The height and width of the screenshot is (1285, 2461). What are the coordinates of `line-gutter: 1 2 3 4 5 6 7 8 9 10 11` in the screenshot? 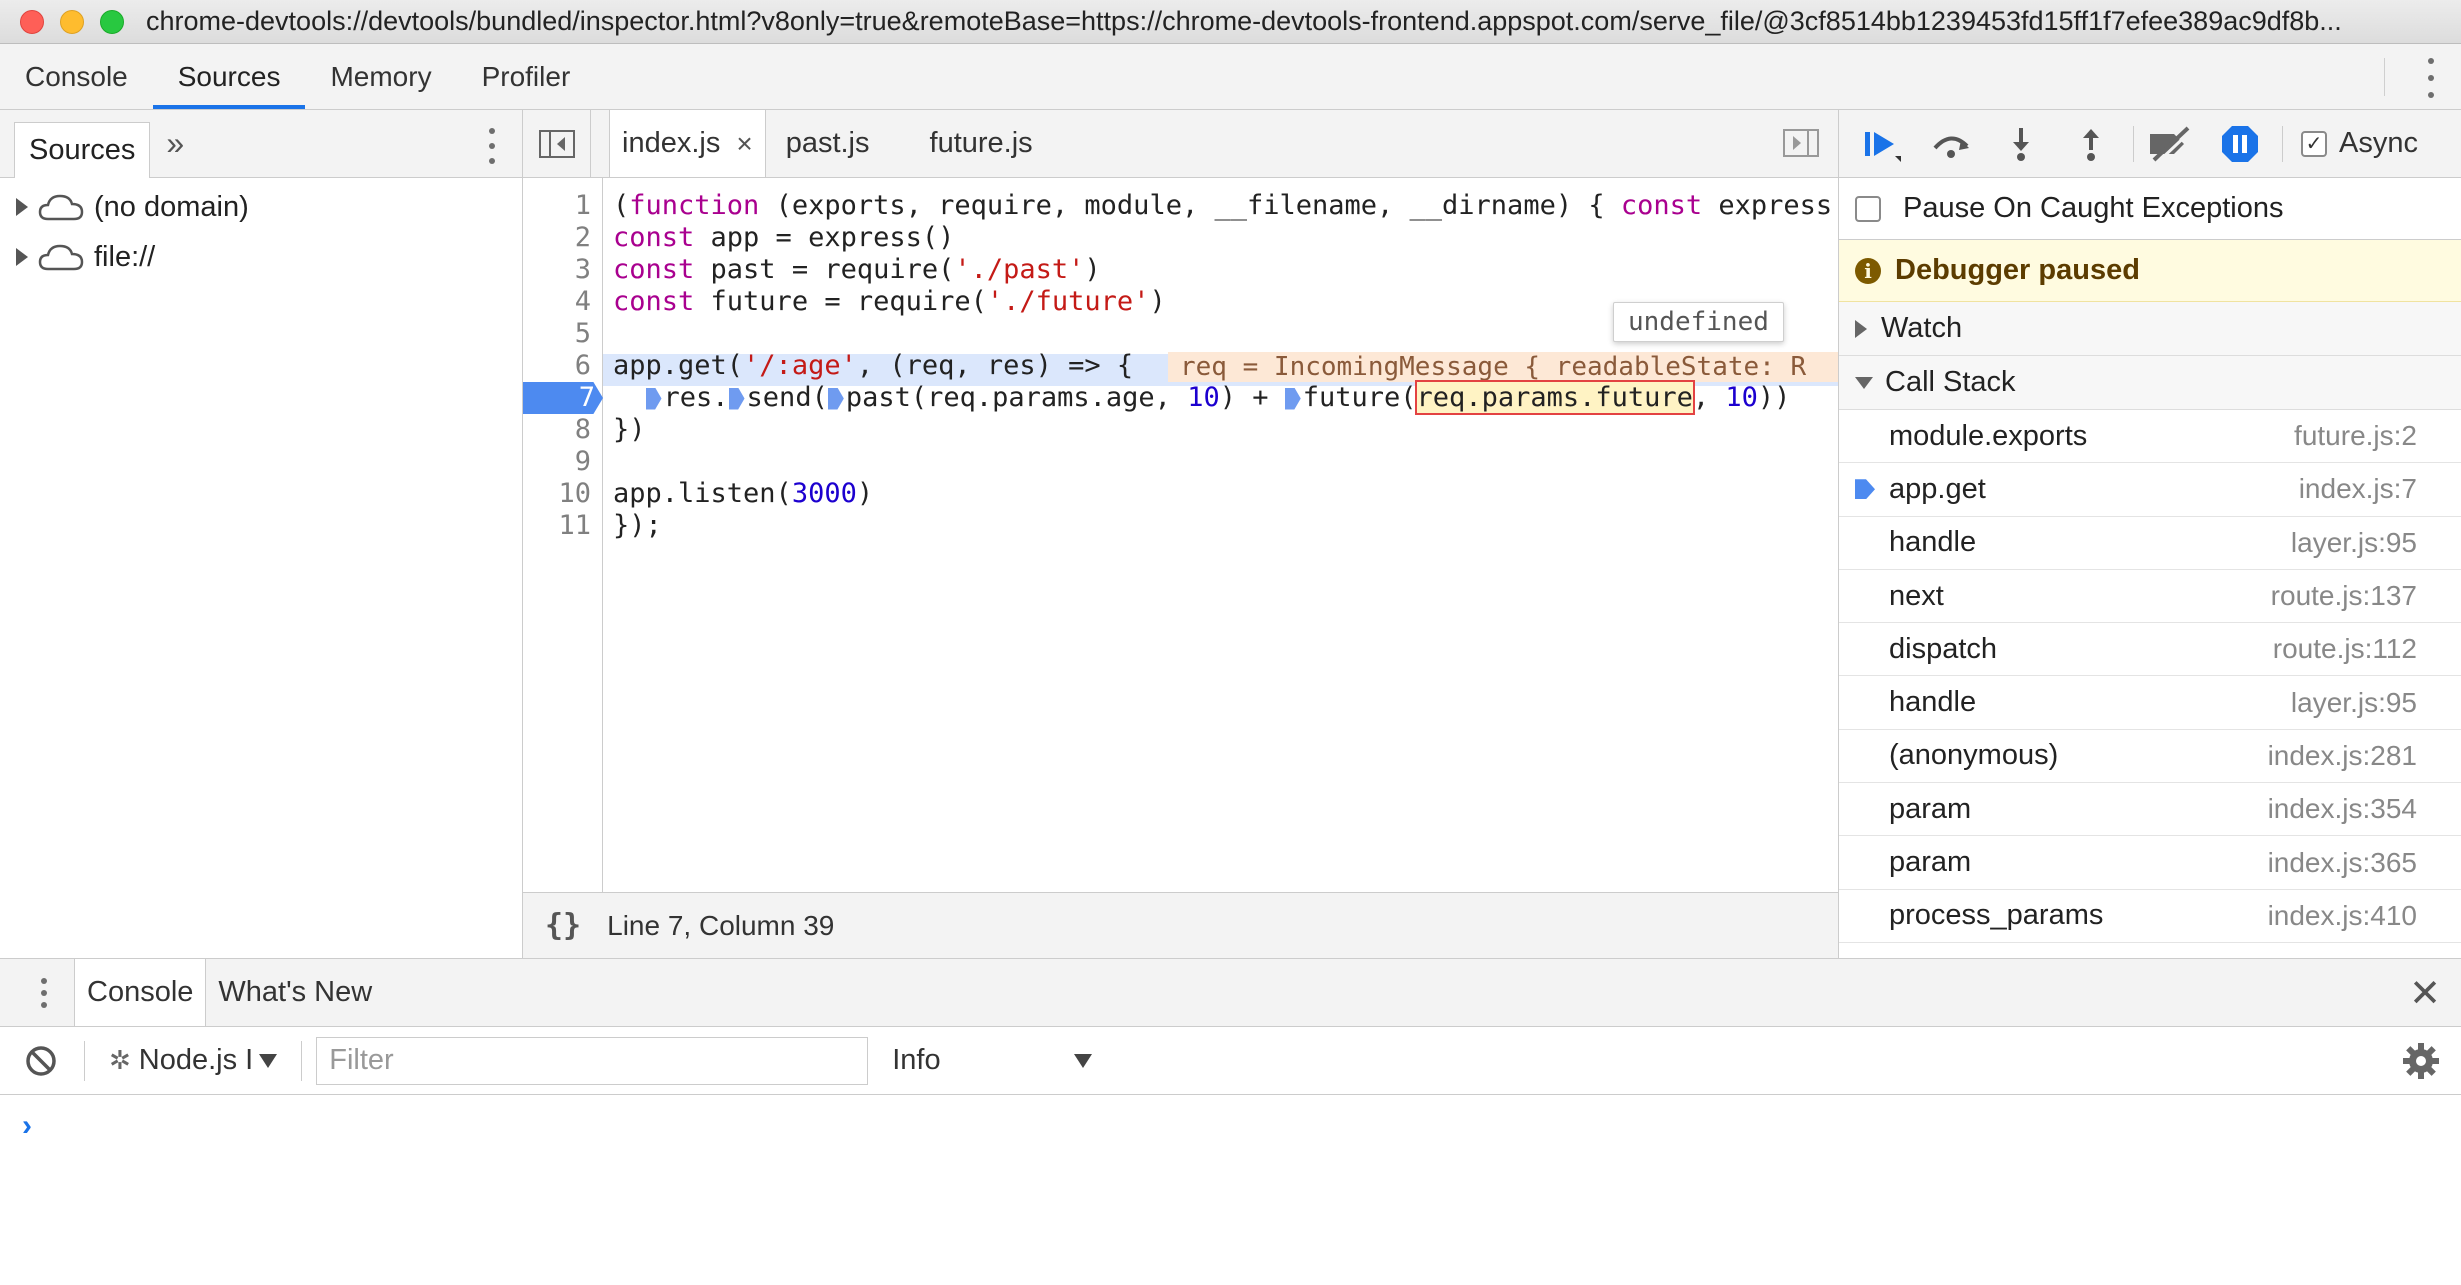 It's located at (563, 535).